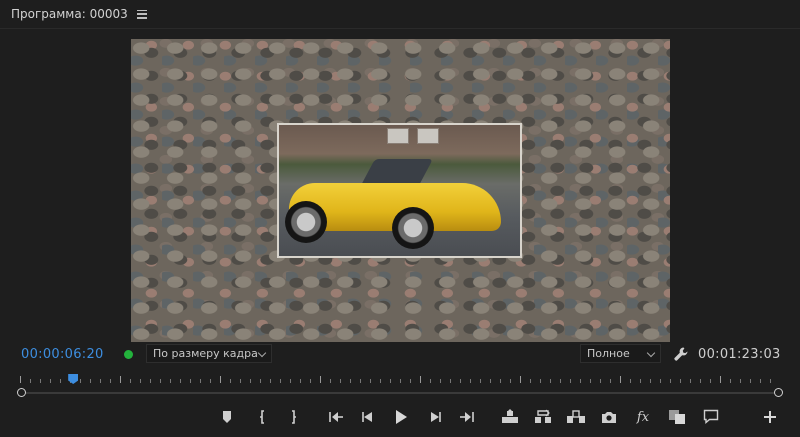 The image size is (800, 437). I want to click on playback-quality-dropdown: Полное, so click(620, 353).